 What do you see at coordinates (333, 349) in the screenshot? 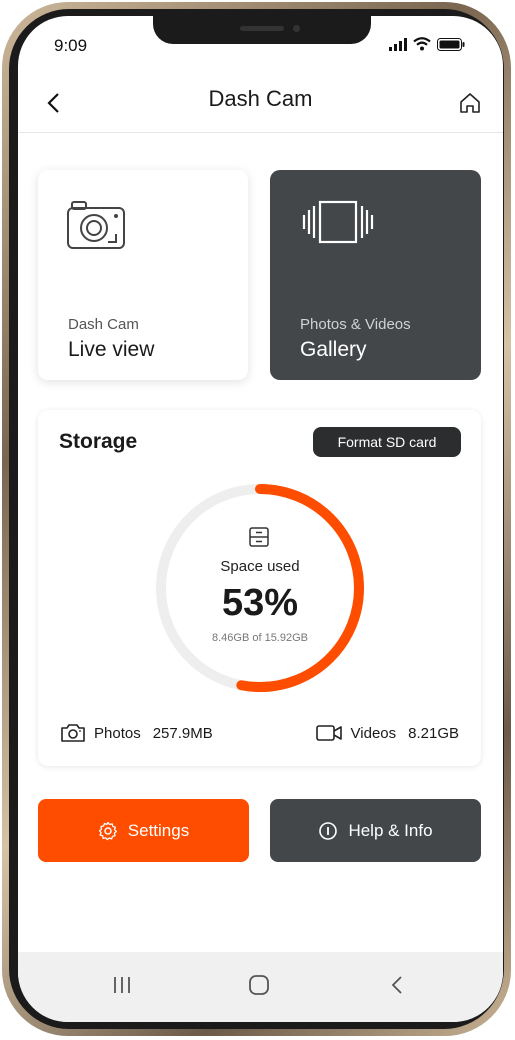
I see `gallery-title: Gallery` at bounding box center [333, 349].